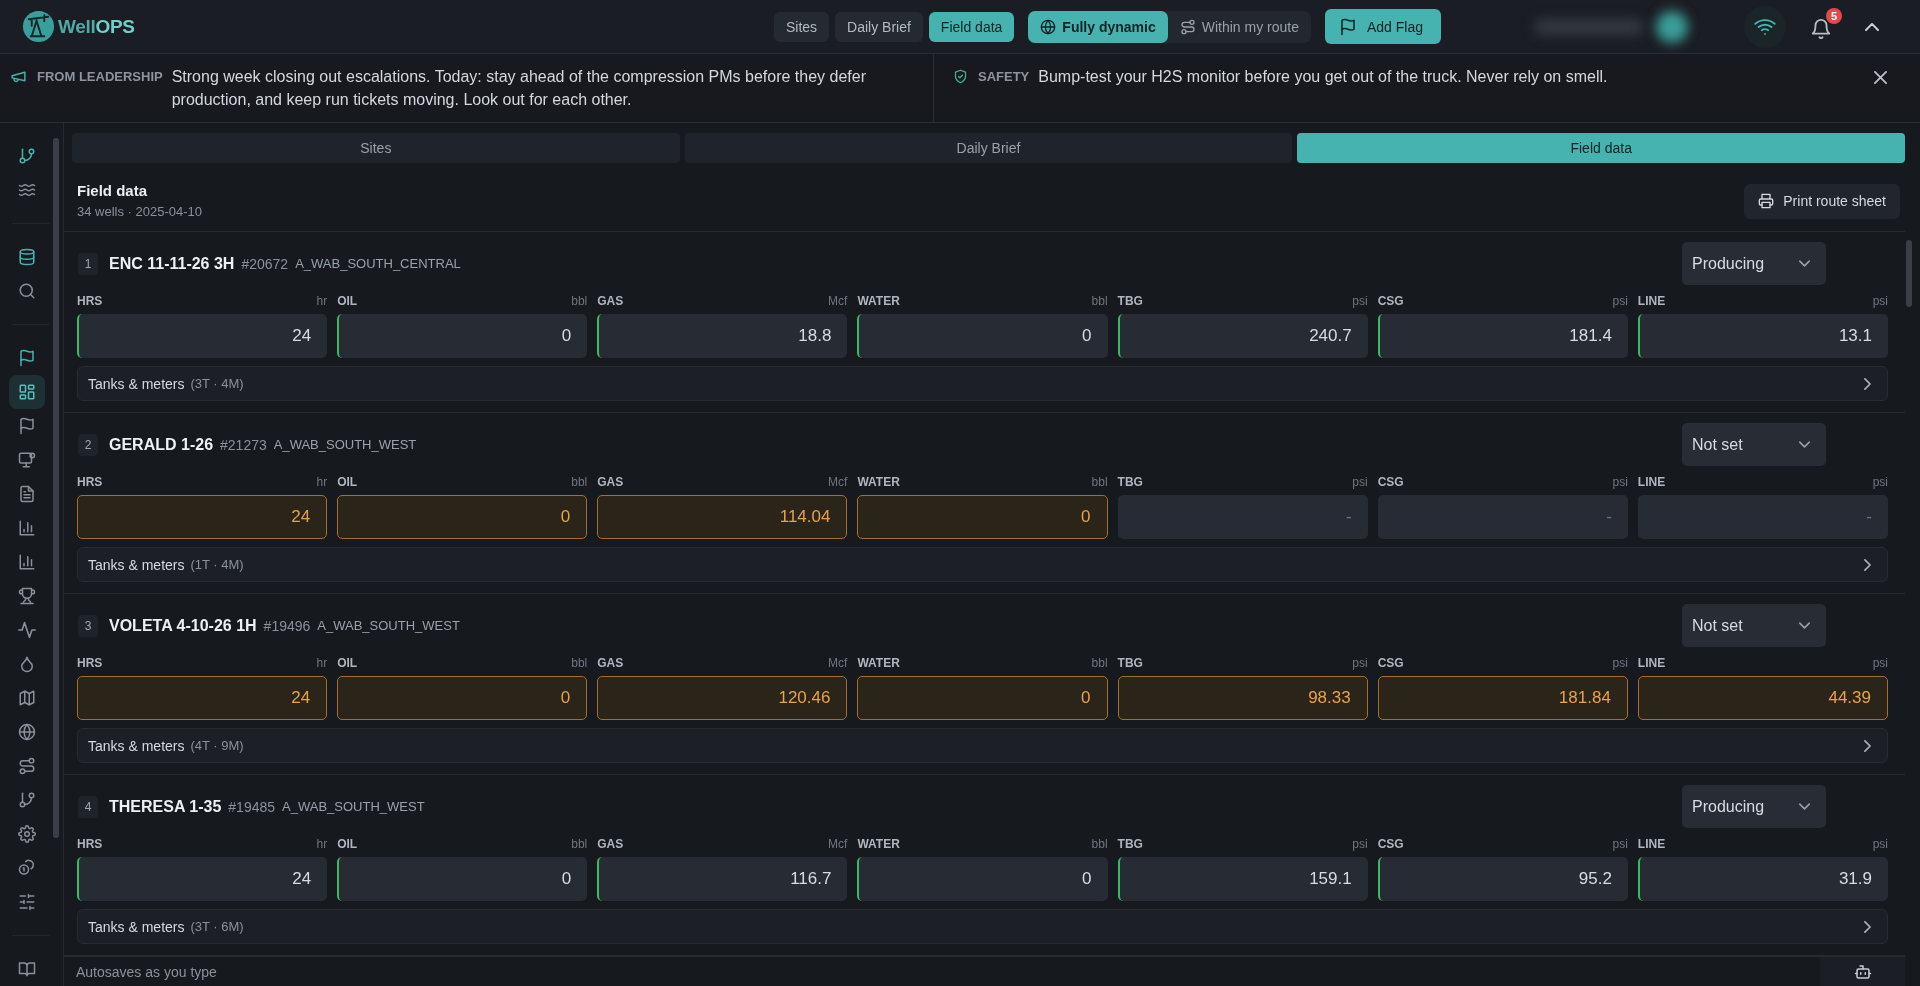  I want to click on book-icon, so click(27, 969).